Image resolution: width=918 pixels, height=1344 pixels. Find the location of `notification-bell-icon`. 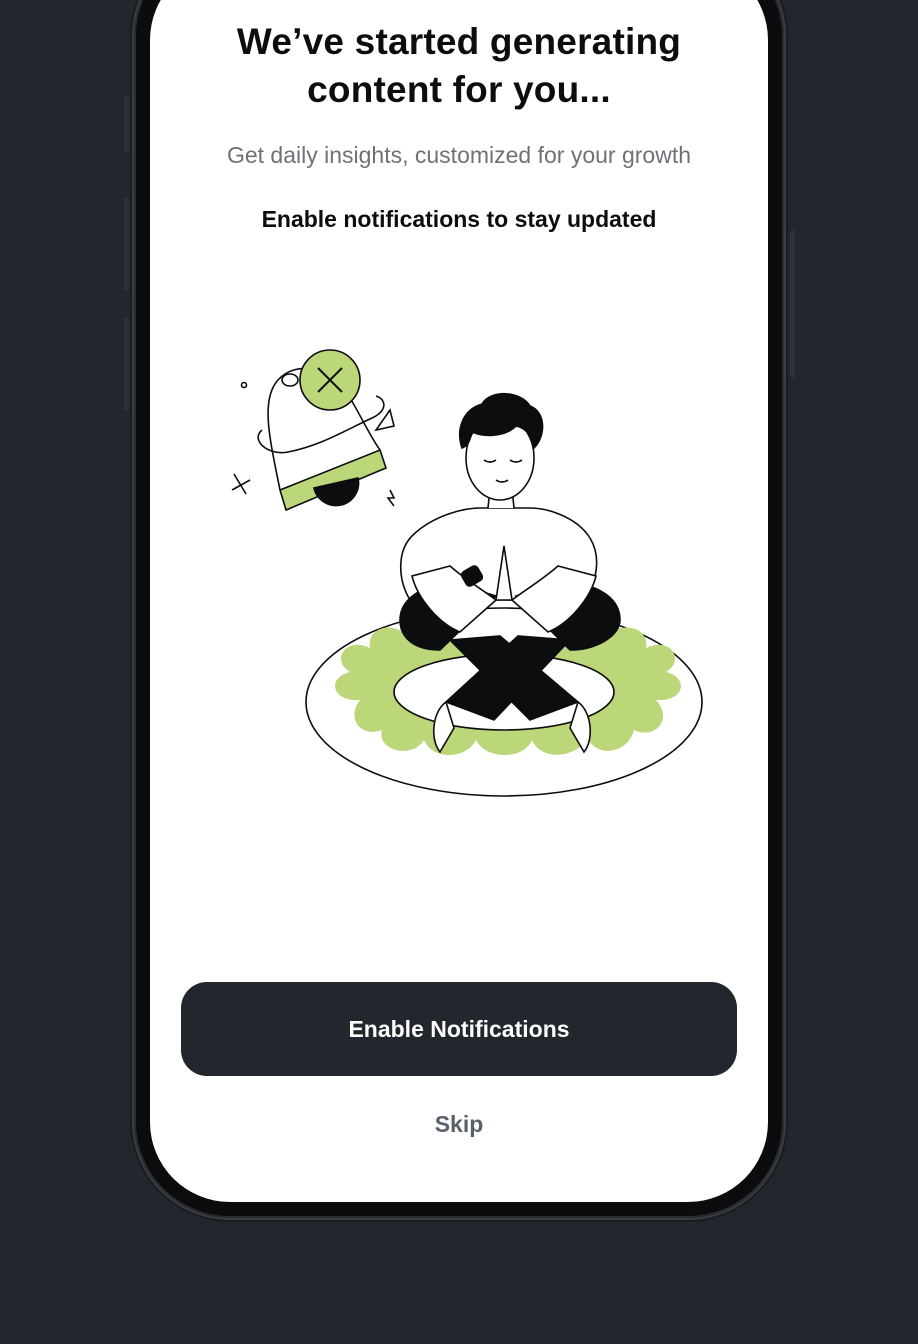

notification-bell-icon is located at coordinates (313, 430).